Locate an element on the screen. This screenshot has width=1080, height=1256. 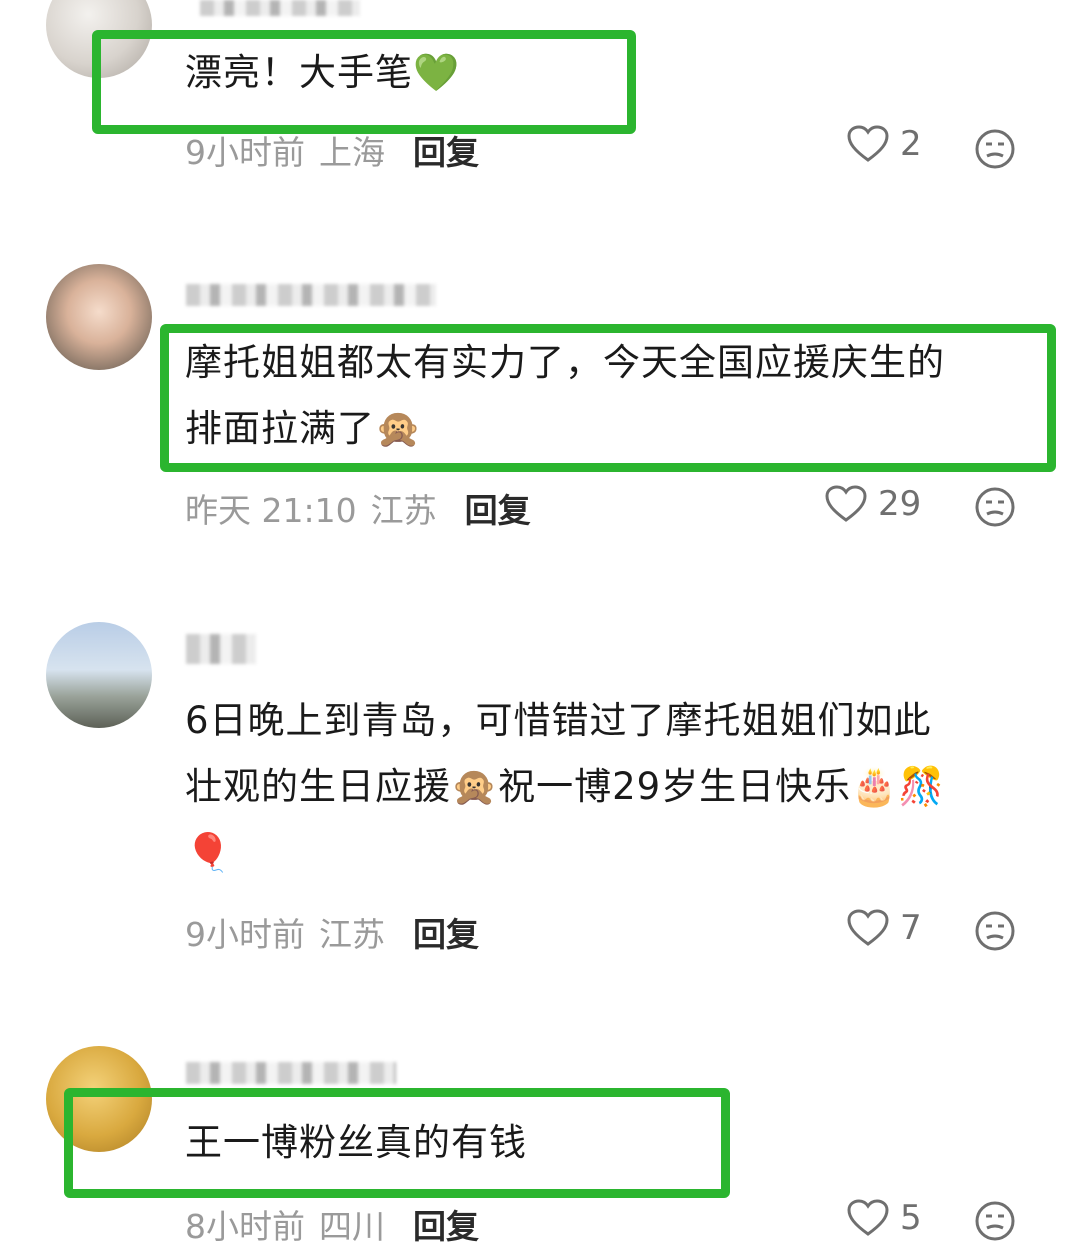
like-button: 5 is located at coordinates (884, 1218).